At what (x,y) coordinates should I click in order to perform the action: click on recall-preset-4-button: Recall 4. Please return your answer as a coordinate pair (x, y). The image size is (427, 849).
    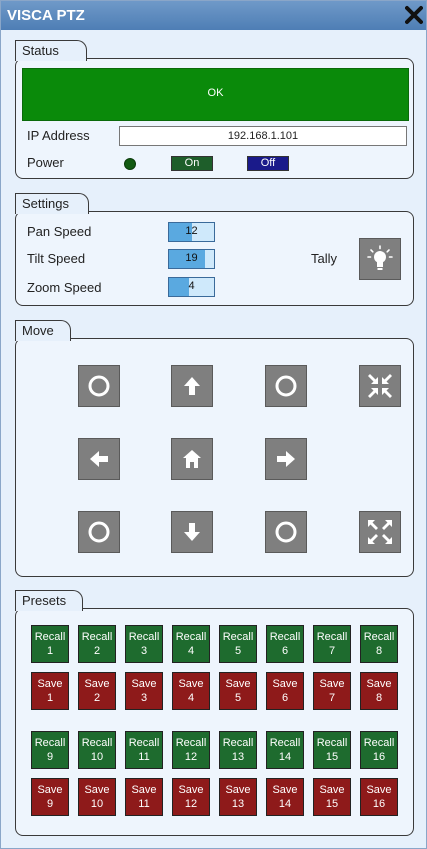
    Looking at the image, I should click on (191, 644).